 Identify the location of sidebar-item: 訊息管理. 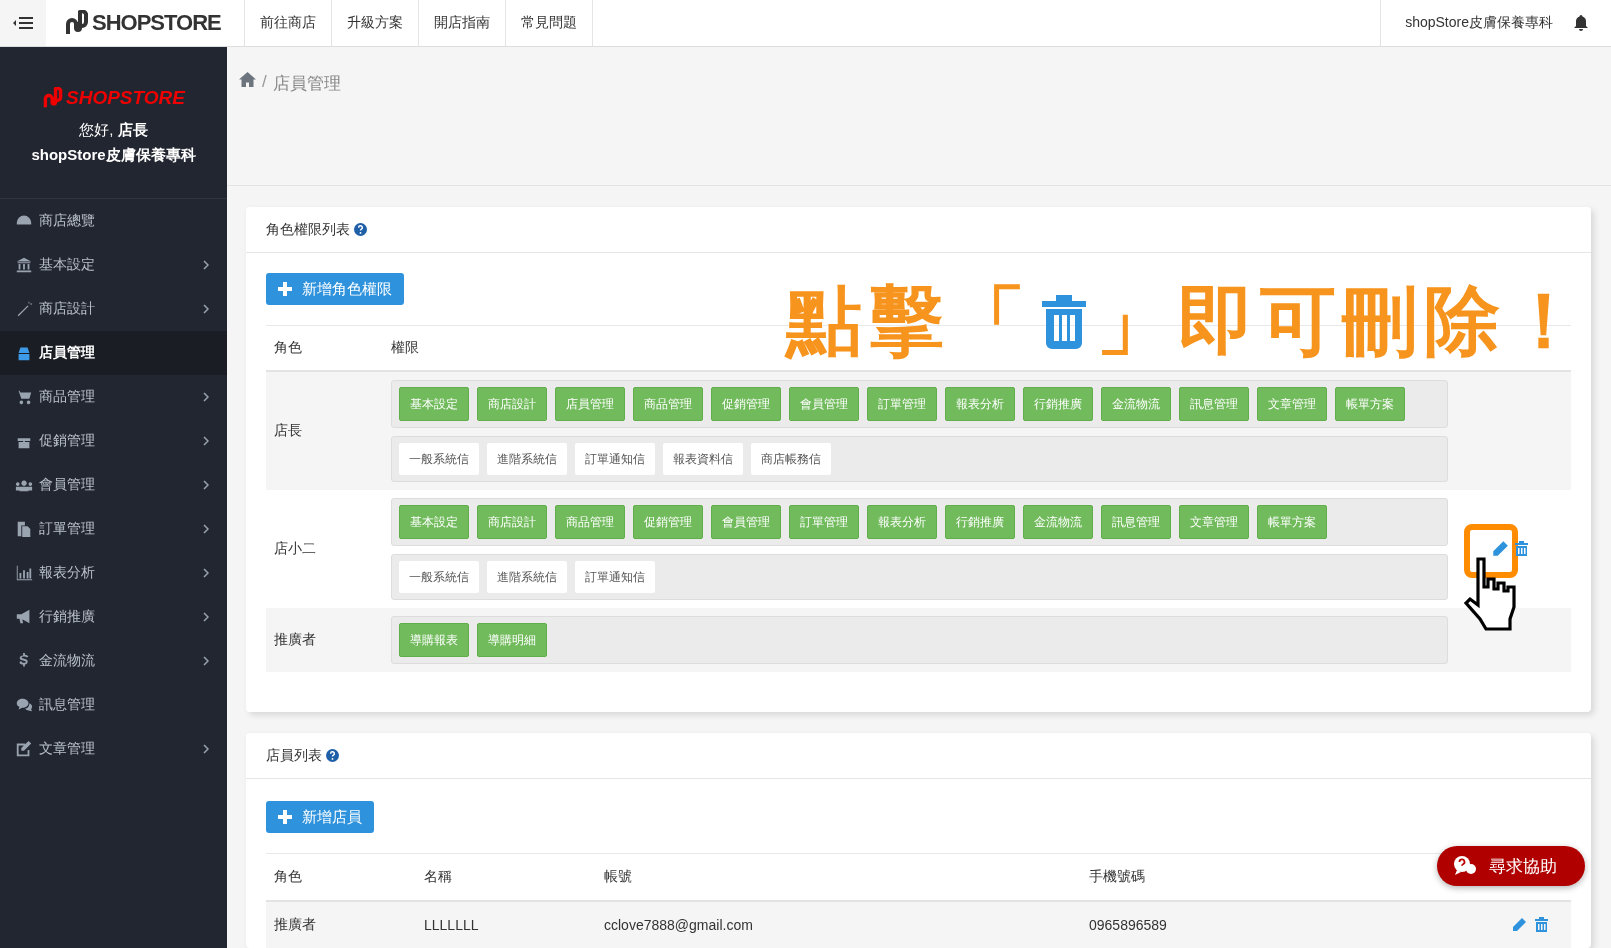
(113, 705).